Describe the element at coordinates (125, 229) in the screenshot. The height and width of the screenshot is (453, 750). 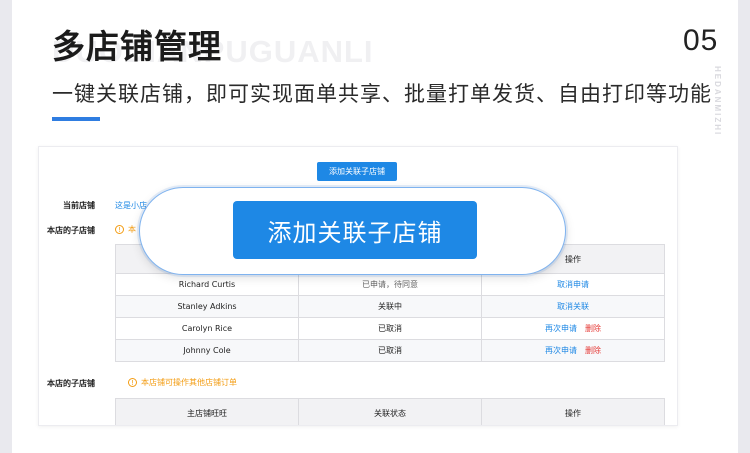
I see `sub-store-tip: ! 本` at that location.